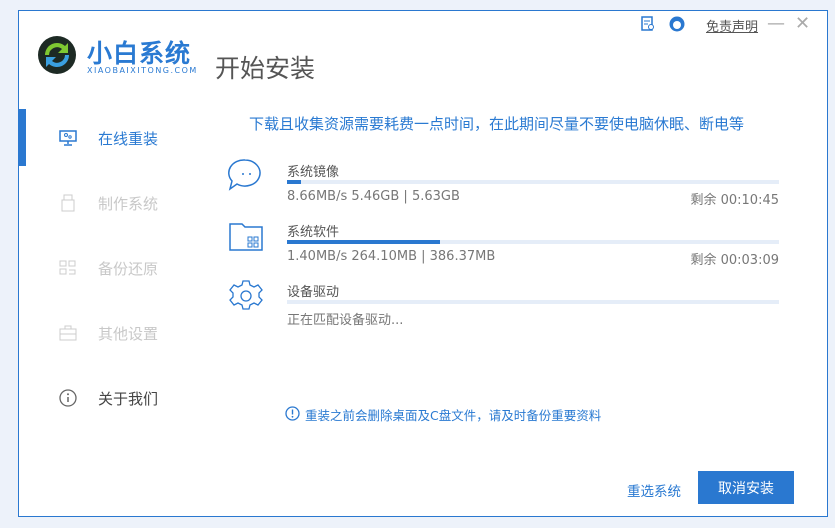 The width and height of the screenshot is (835, 528). What do you see at coordinates (677, 24) in the screenshot?
I see `customer-service-icon` at bounding box center [677, 24].